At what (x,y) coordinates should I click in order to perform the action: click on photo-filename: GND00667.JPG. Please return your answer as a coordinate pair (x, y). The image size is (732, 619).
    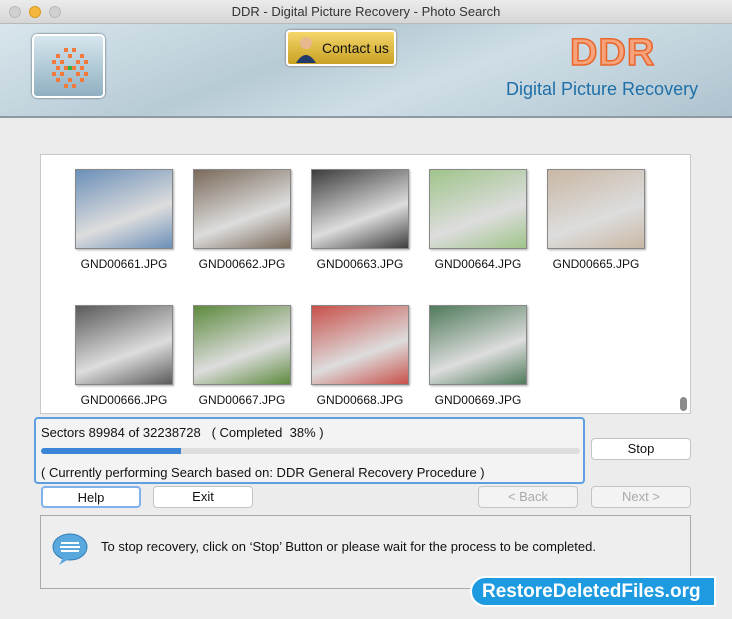
    Looking at the image, I should click on (242, 400).